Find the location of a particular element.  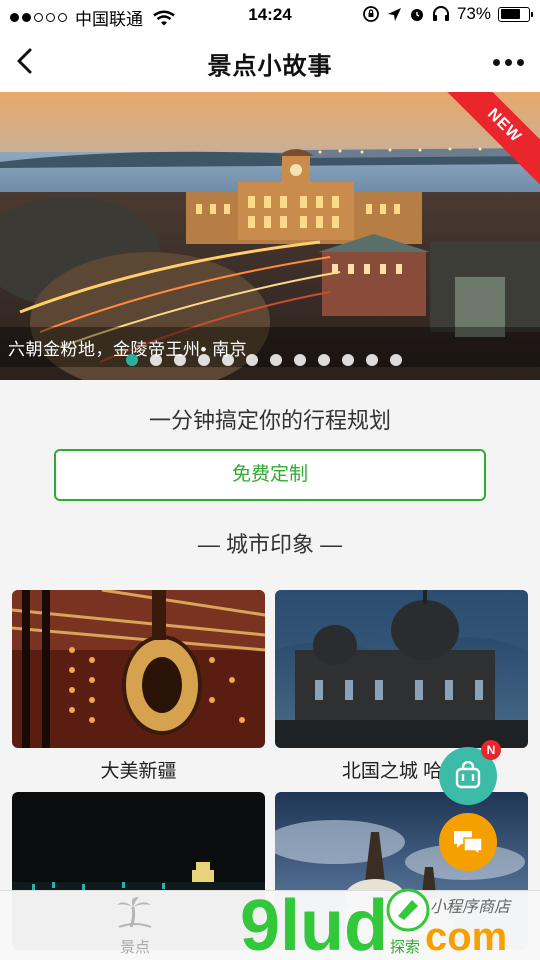

xinjiang-instrument-photo is located at coordinates (138, 669).